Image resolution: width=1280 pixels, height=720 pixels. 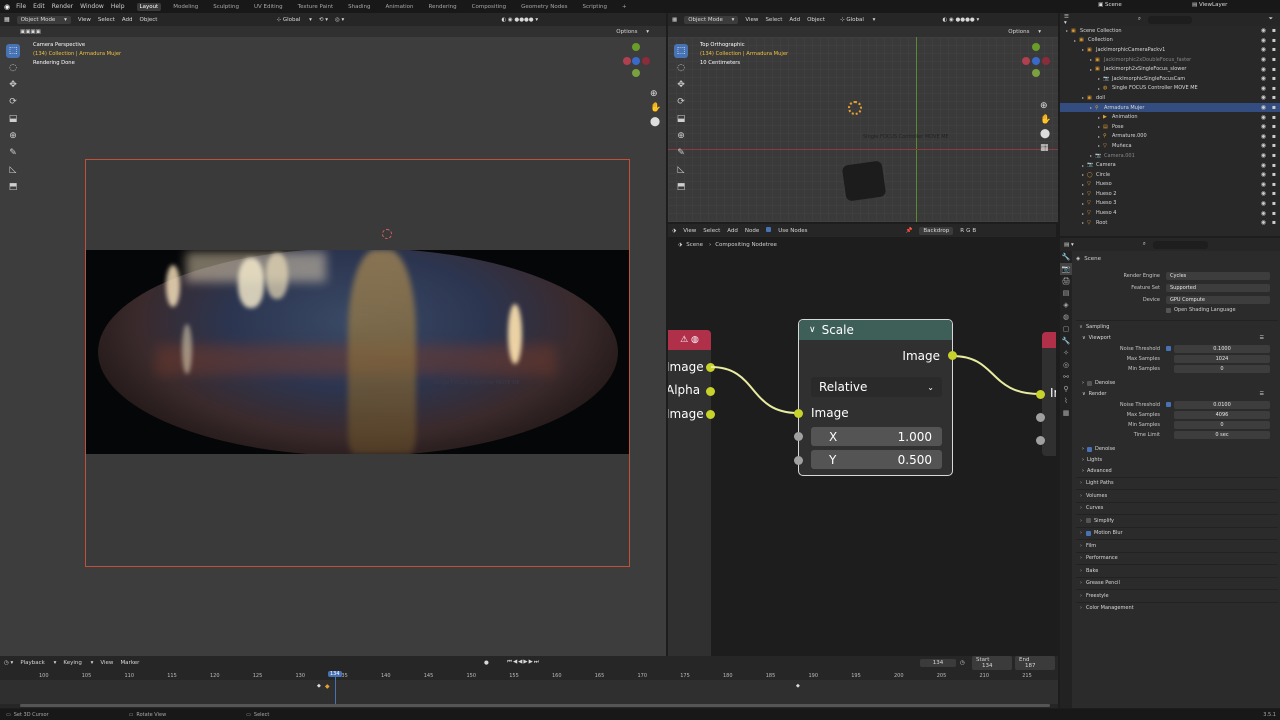 I want to click on outliner-item: ▸ ▤ Pose ◉ ▪, so click(x=1170, y=127).